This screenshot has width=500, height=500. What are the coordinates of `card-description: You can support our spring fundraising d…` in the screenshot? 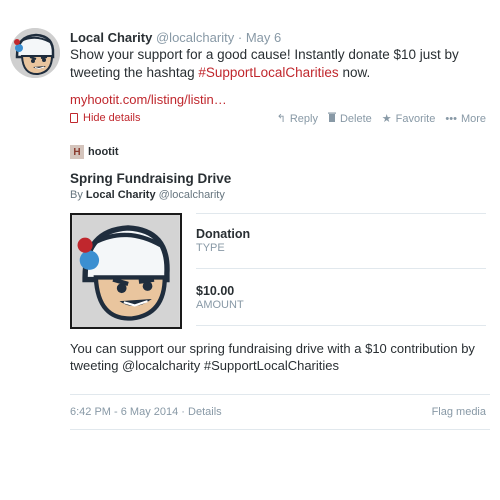 It's located at (272, 357).